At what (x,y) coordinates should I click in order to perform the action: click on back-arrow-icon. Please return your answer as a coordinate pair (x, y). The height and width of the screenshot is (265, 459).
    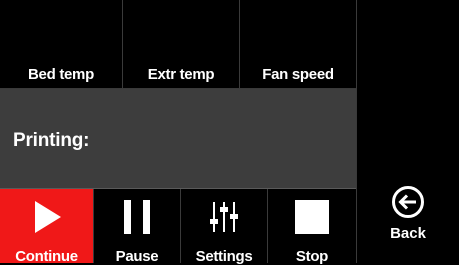
    Looking at the image, I should click on (408, 202).